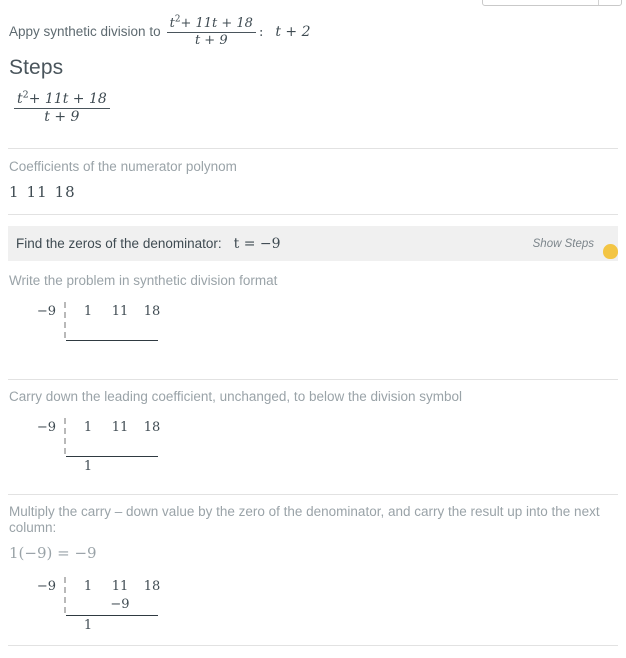 The image size is (626, 658). What do you see at coordinates (120, 447) in the screenshot?
I see `synthetic-division-step2: −9 1 11 18 1` at bounding box center [120, 447].